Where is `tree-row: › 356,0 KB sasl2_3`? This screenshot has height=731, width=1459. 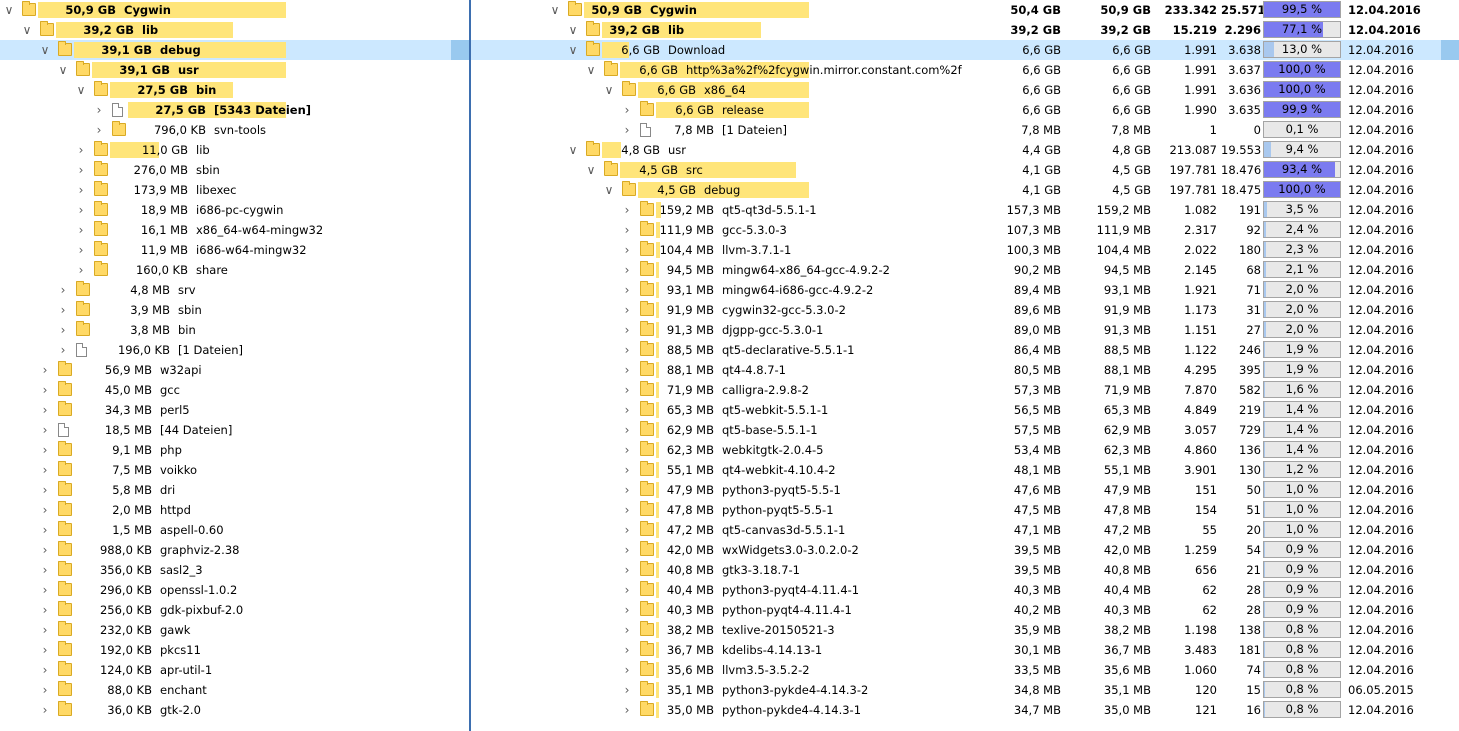
tree-row: › 356,0 KB sasl2_3 is located at coordinates (234, 570).